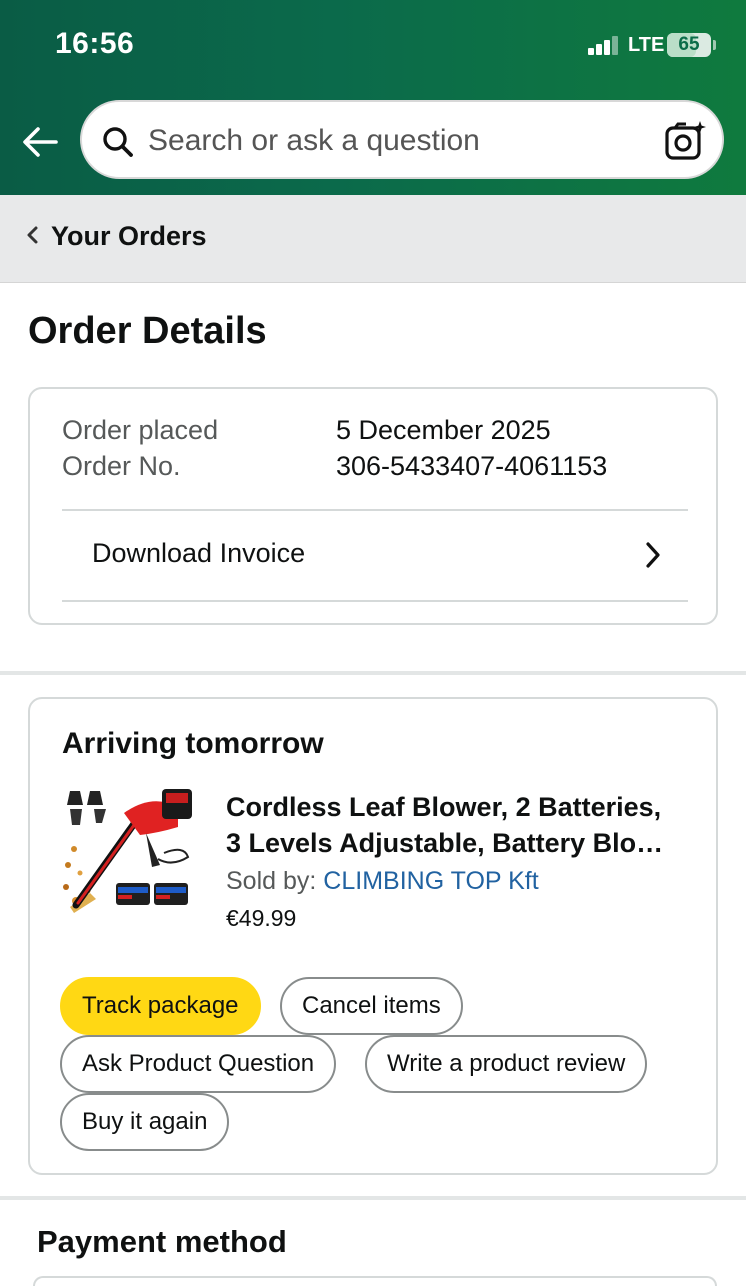 The width and height of the screenshot is (746, 1286). Describe the element at coordinates (646, 45) in the screenshot. I see `network-label: LTE` at that location.